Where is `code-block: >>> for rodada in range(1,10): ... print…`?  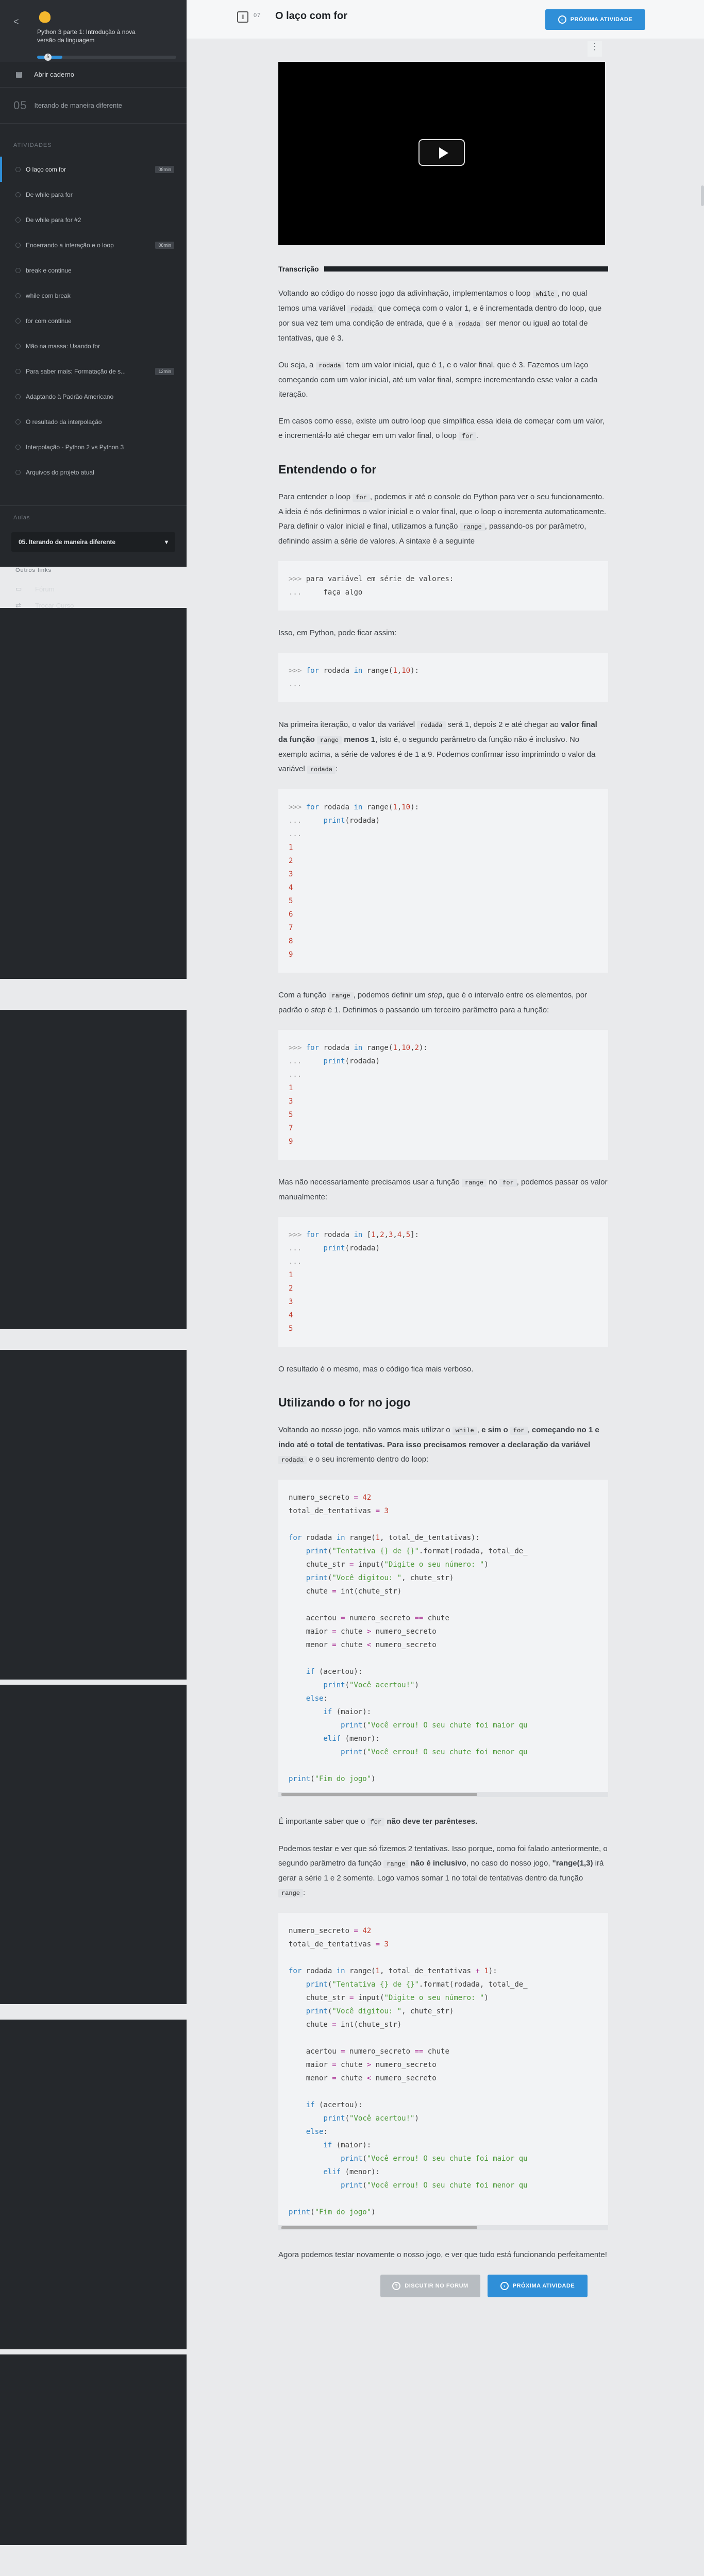
code-block: >>> for rodada in range(1,10): ... print… is located at coordinates (443, 881).